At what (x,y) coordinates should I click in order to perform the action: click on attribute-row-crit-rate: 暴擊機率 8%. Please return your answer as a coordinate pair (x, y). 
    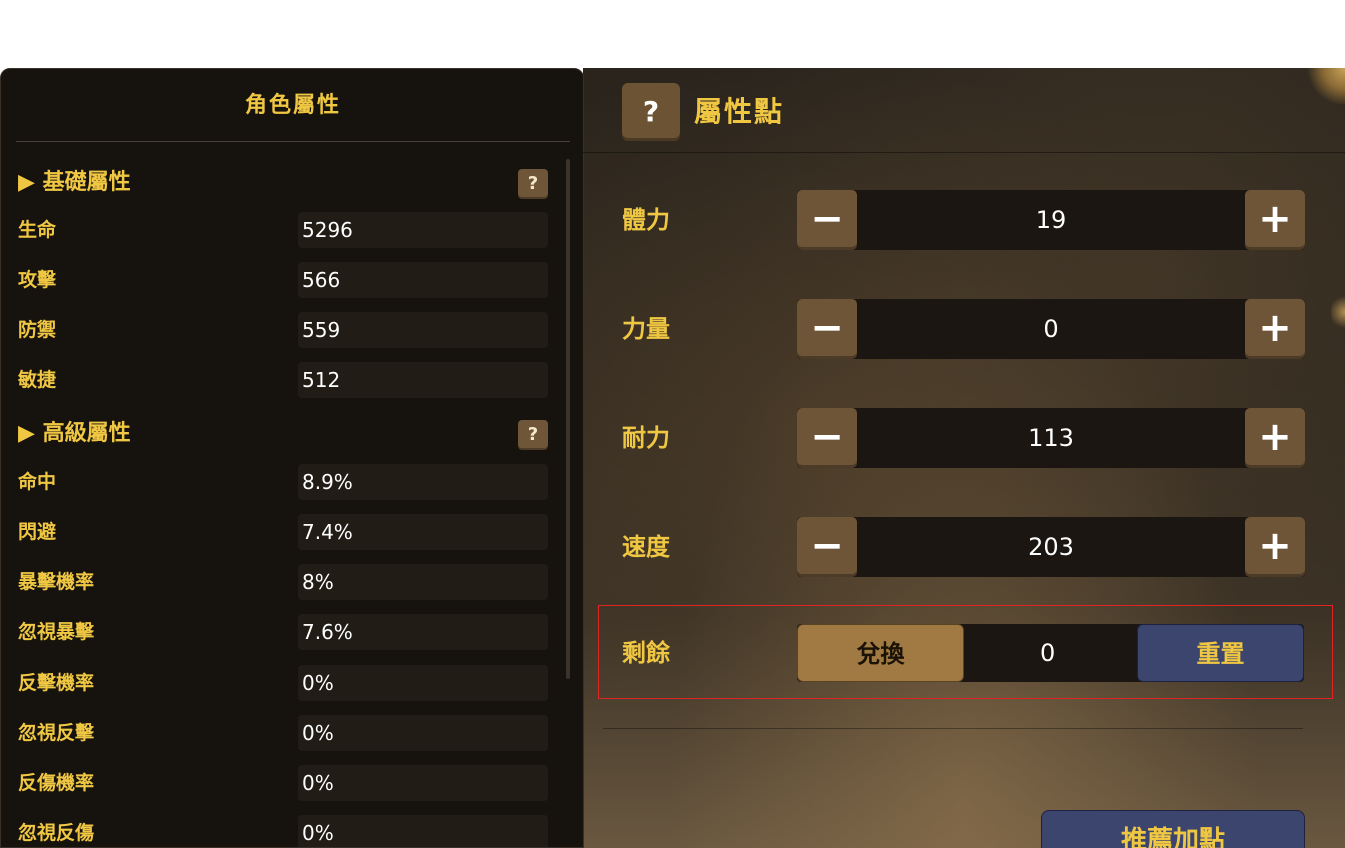
    Looking at the image, I should click on (283, 582).